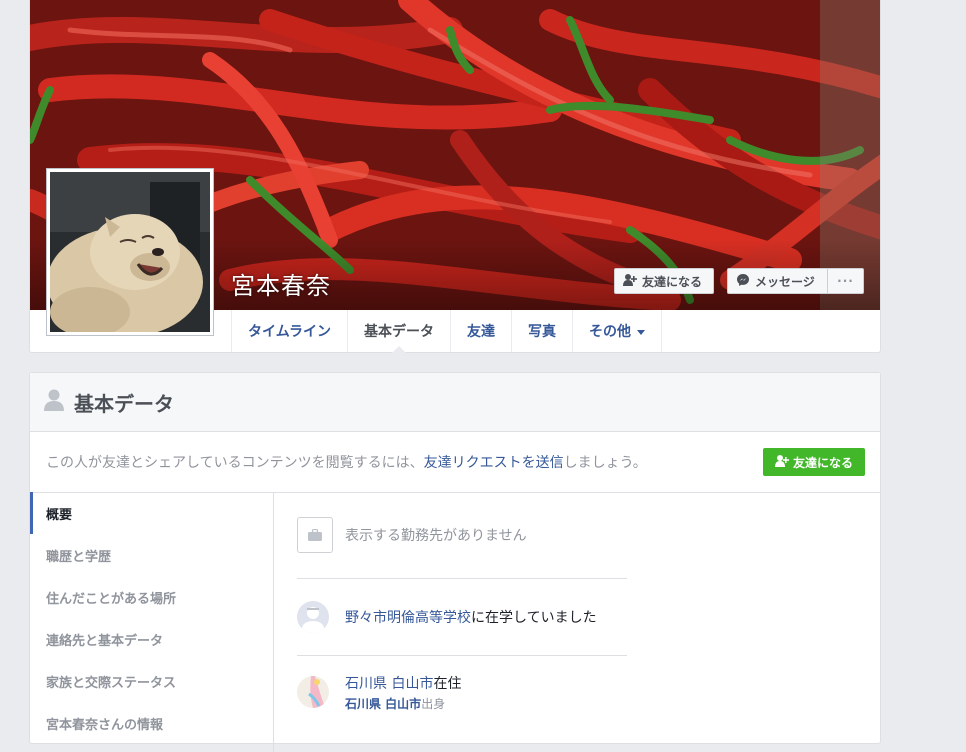  Describe the element at coordinates (455, 402) in the screenshot. I see `about-header: 基本データ` at that location.